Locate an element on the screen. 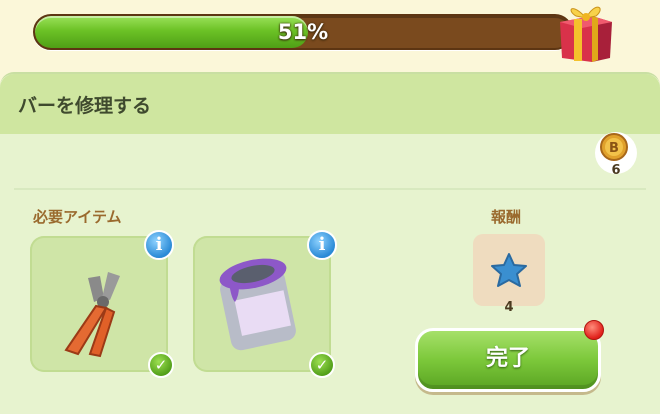 The image size is (660, 414). coin-counter: B 6 is located at coordinates (616, 158).